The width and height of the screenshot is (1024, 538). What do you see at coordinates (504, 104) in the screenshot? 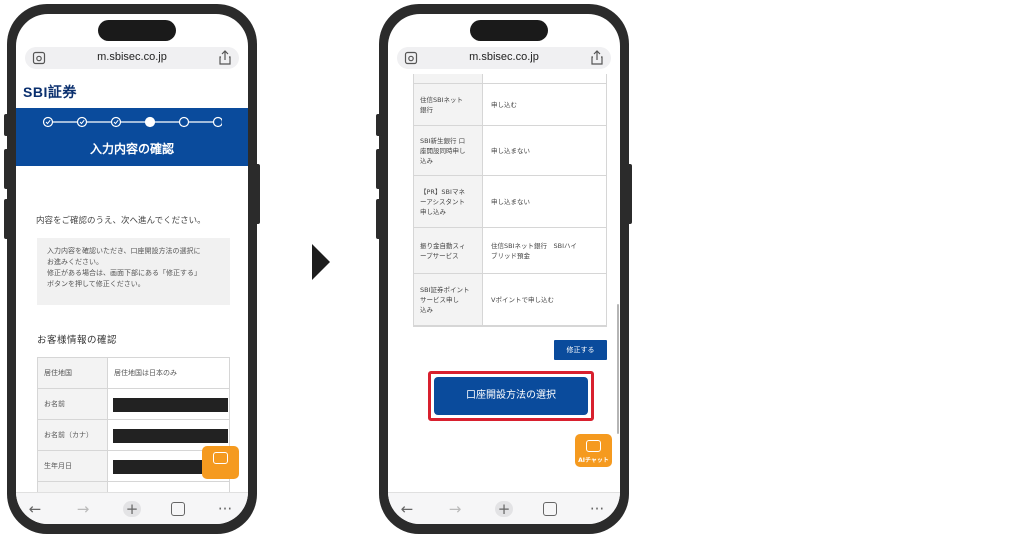
I see `value-line: 申し込む` at bounding box center [504, 104].